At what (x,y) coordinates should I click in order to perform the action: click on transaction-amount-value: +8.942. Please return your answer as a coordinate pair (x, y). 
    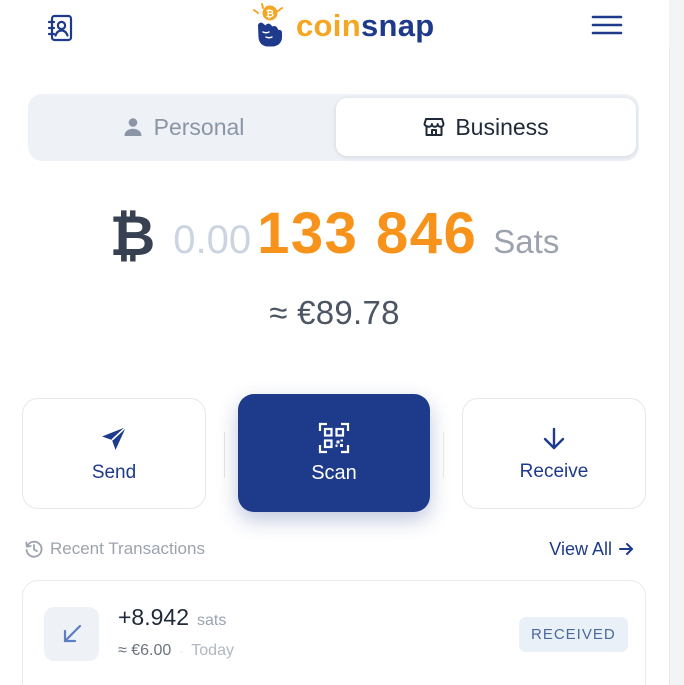
    Looking at the image, I should click on (153, 617).